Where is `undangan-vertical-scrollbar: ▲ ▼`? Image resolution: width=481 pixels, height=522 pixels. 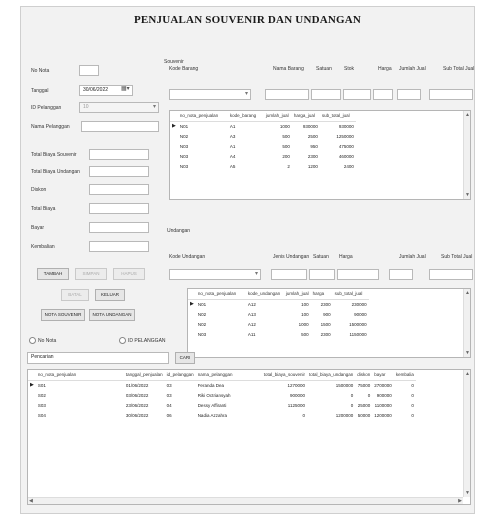 undangan-vertical-scrollbar: ▲ ▼ is located at coordinates (466, 323).